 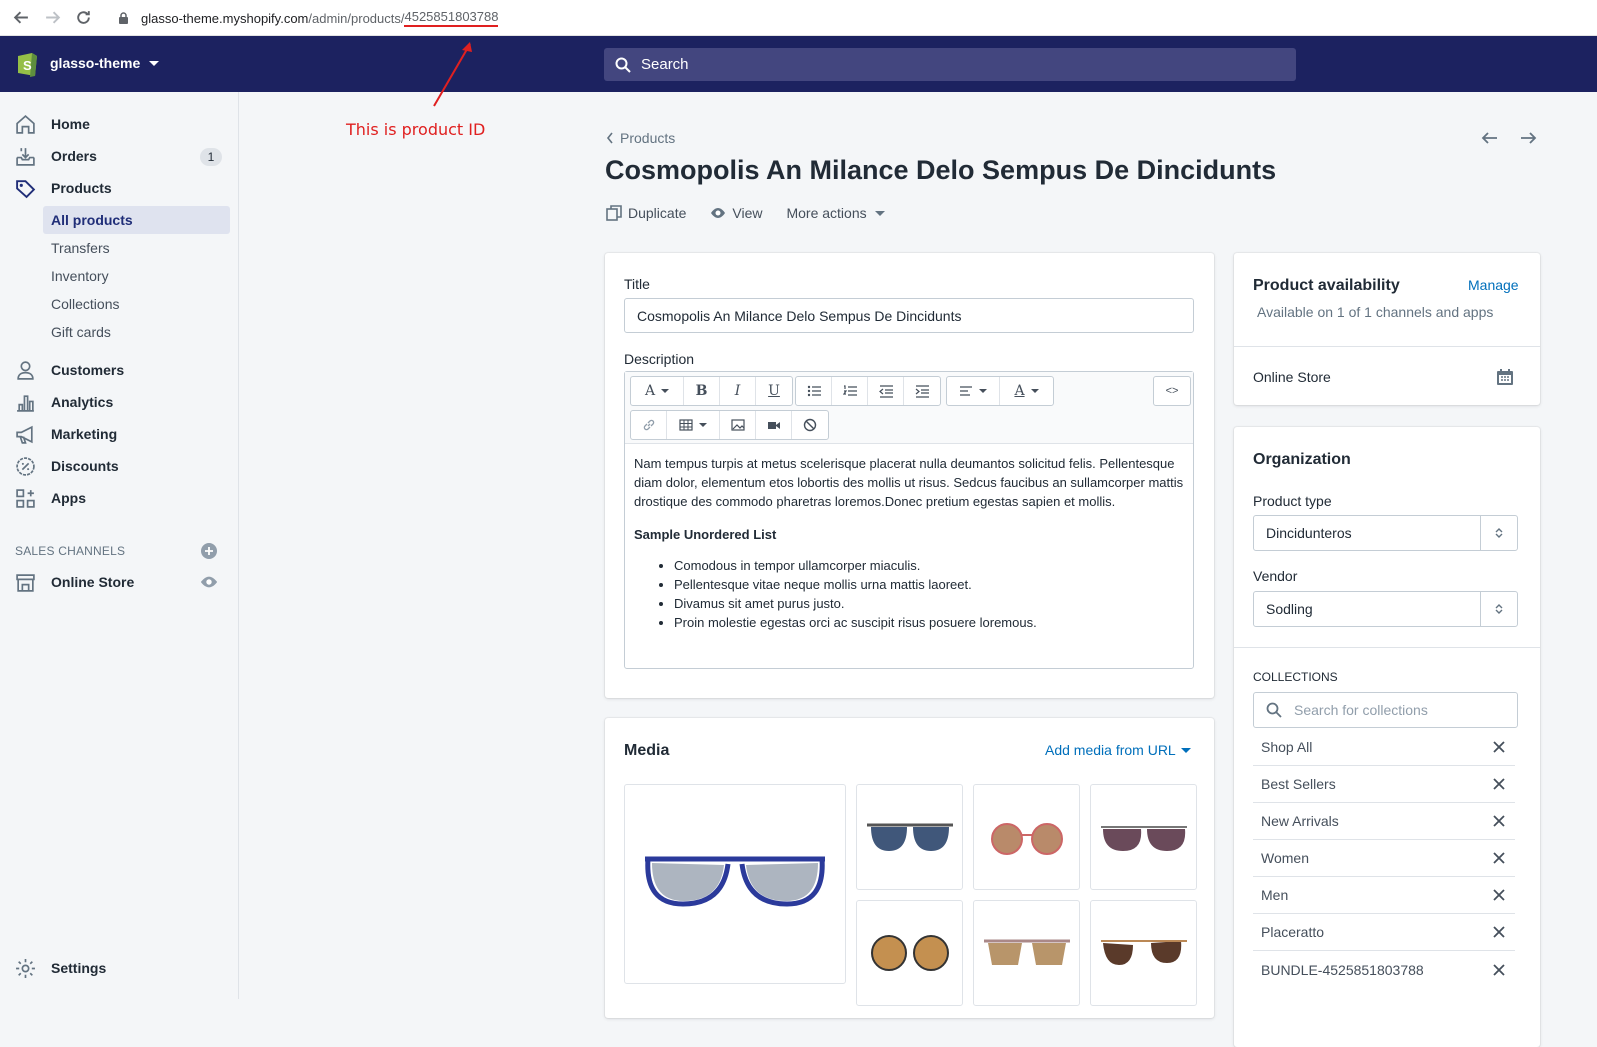 I want to click on shopify-logo-icon: S, so click(x=27, y=65).